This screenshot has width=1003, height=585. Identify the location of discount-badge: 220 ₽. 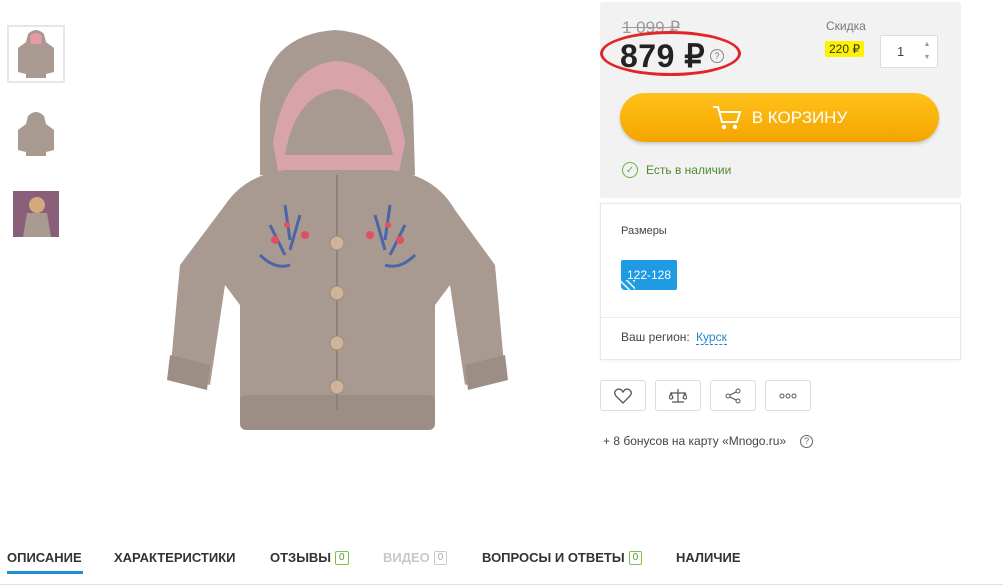
(844, 49).